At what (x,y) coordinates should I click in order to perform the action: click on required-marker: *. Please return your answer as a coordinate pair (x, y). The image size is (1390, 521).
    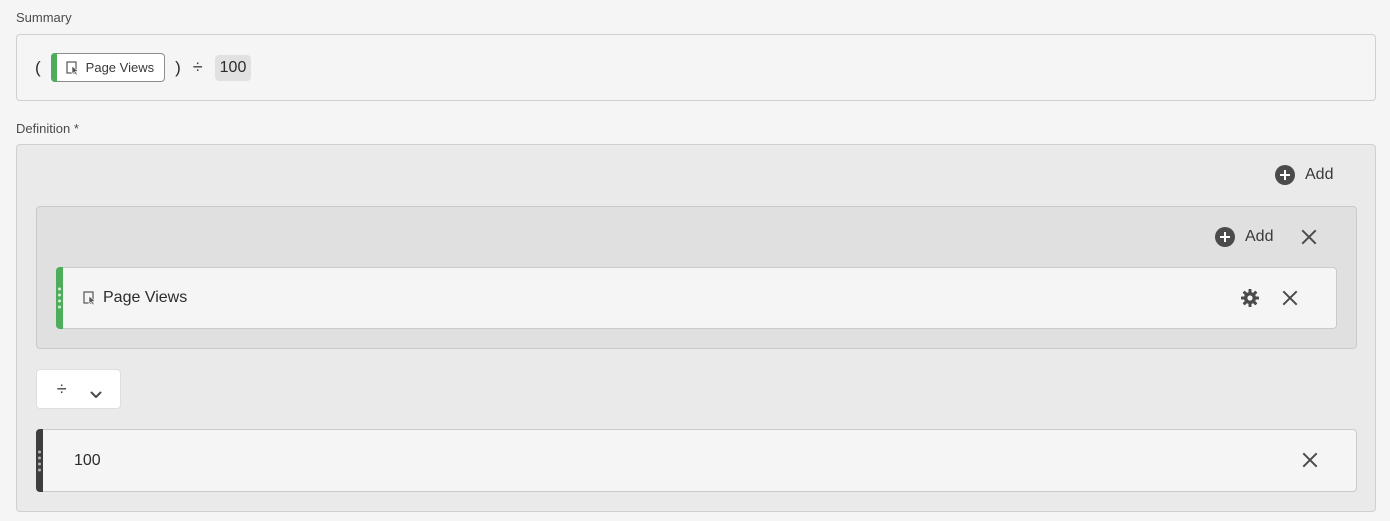
    Looking at the image, I should click on (76, 128).